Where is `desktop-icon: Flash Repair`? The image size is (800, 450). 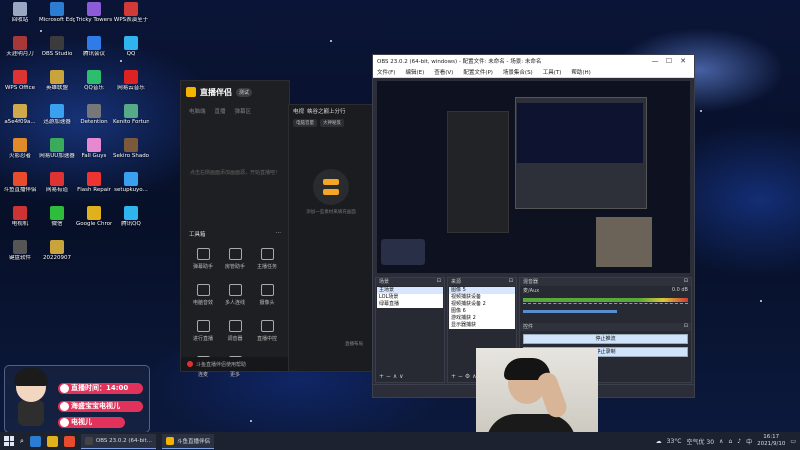
desktop-icon: Flash Repair is located at coordinates (94, 182).